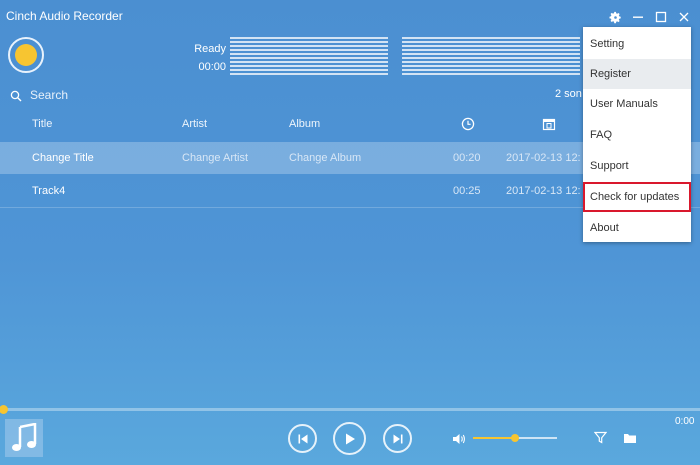 Image resolution: width=700 pixels, height=465 pixels. I want to click on status-text: Ready, so click(210, 49).